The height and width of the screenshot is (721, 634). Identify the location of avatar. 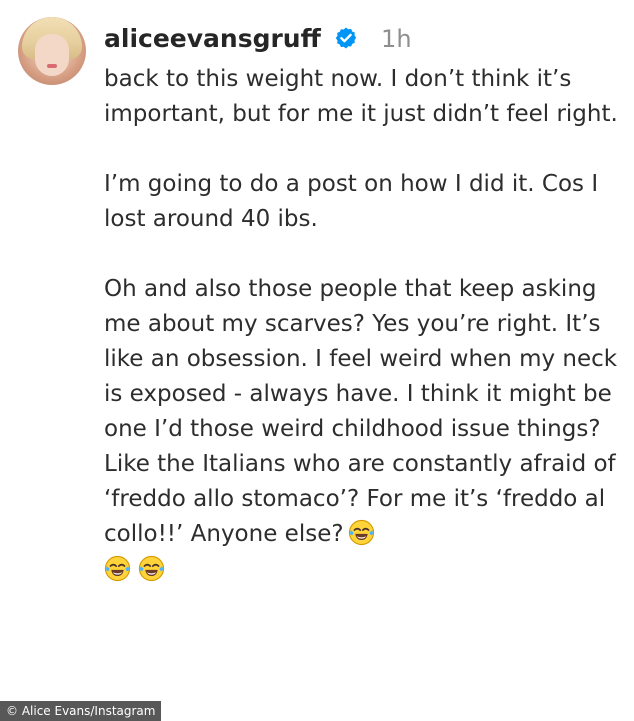
(52, 51).